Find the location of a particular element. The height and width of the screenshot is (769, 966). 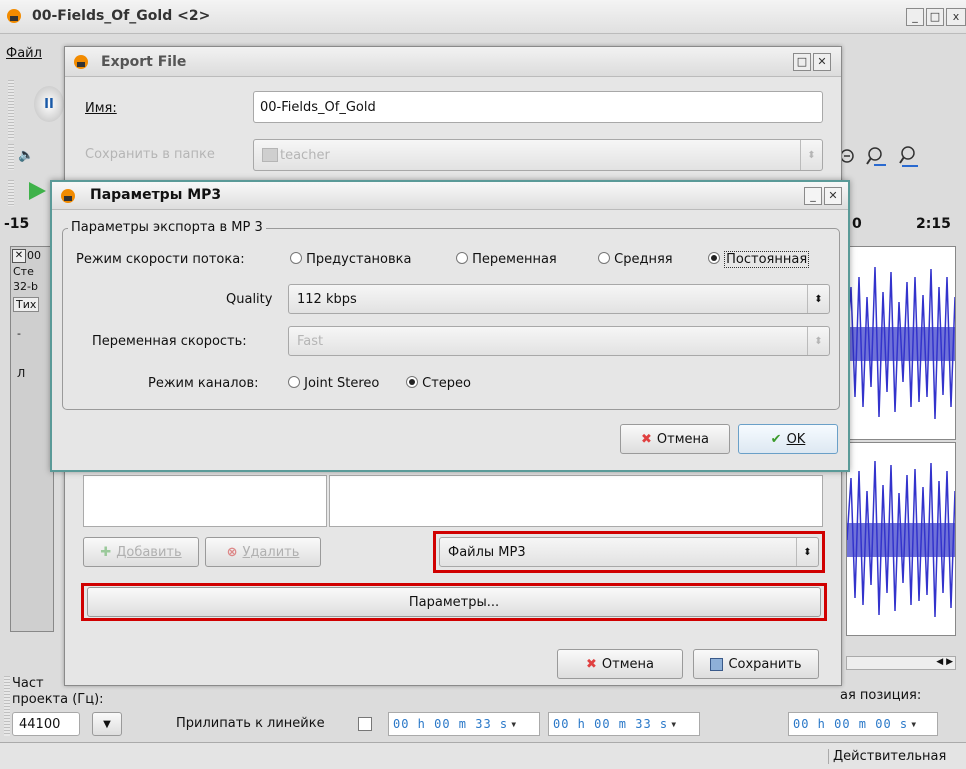

zoom-fit-selection-icon is located at coordinates (877, 157).